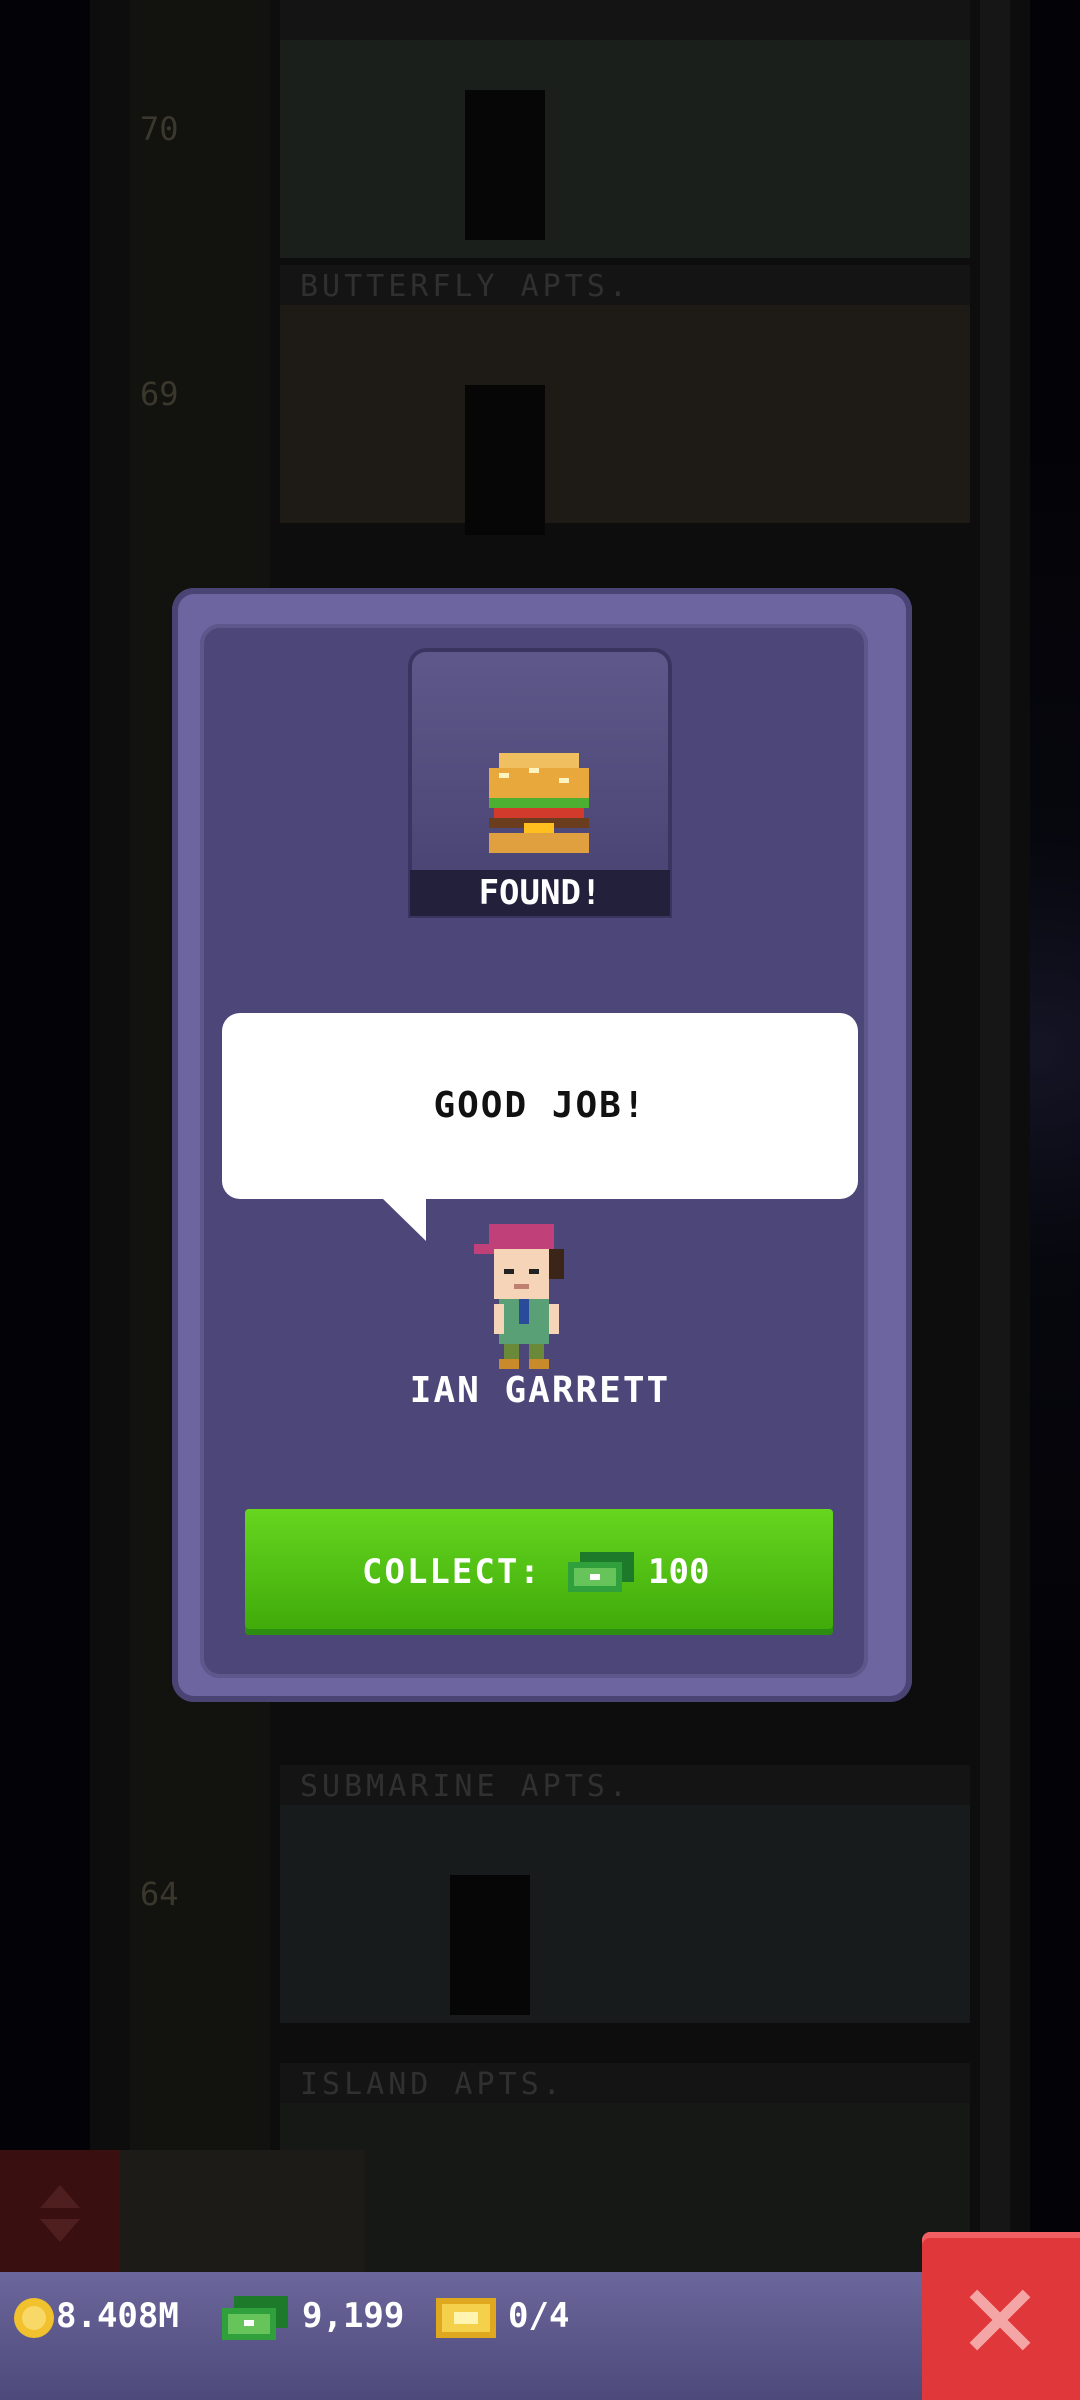  I want to click on coins-value: 8.408M, so click(117, 2316).